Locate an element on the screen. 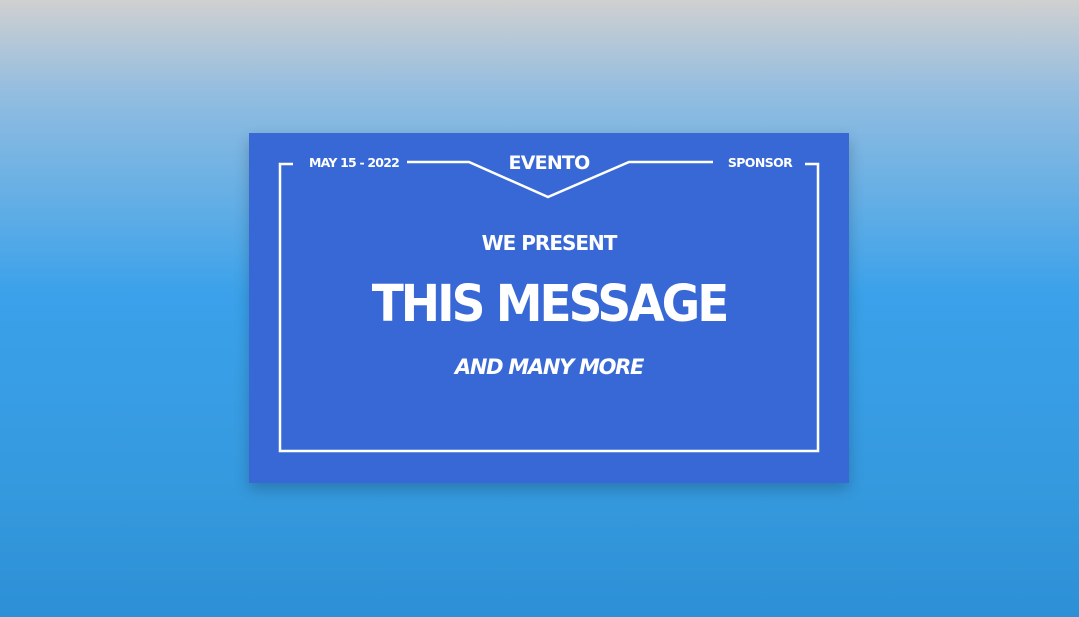  event-date: MAY 15 - 2022 is located at coordinates (354, 162).